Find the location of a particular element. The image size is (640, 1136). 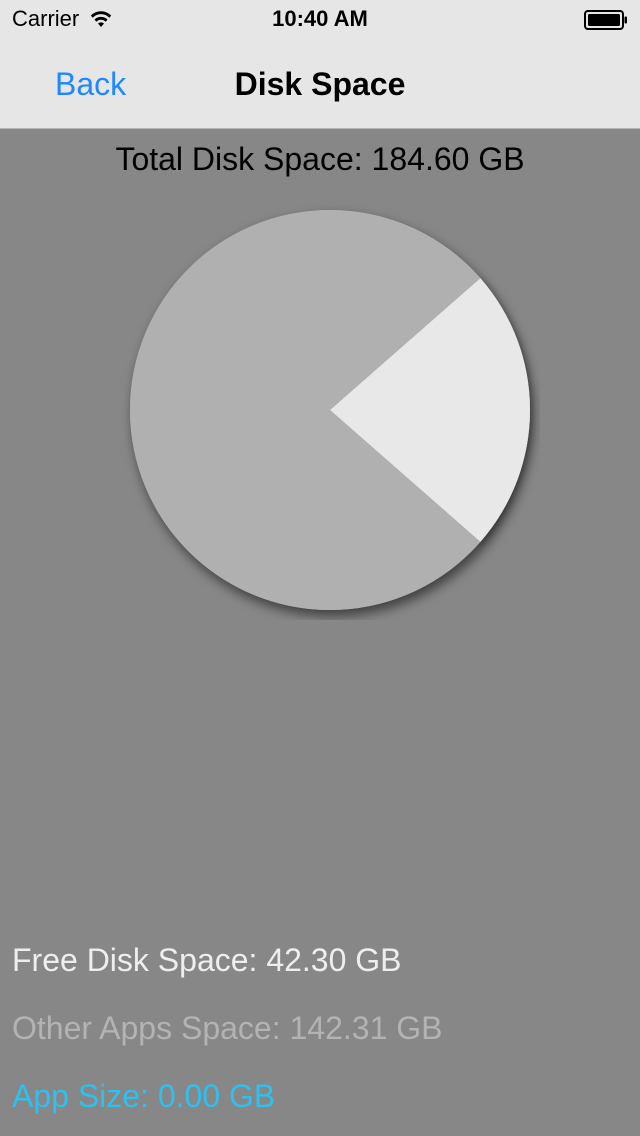

app-size-label: App Size: 0.00 GB is located at coordinates (144, 1096).